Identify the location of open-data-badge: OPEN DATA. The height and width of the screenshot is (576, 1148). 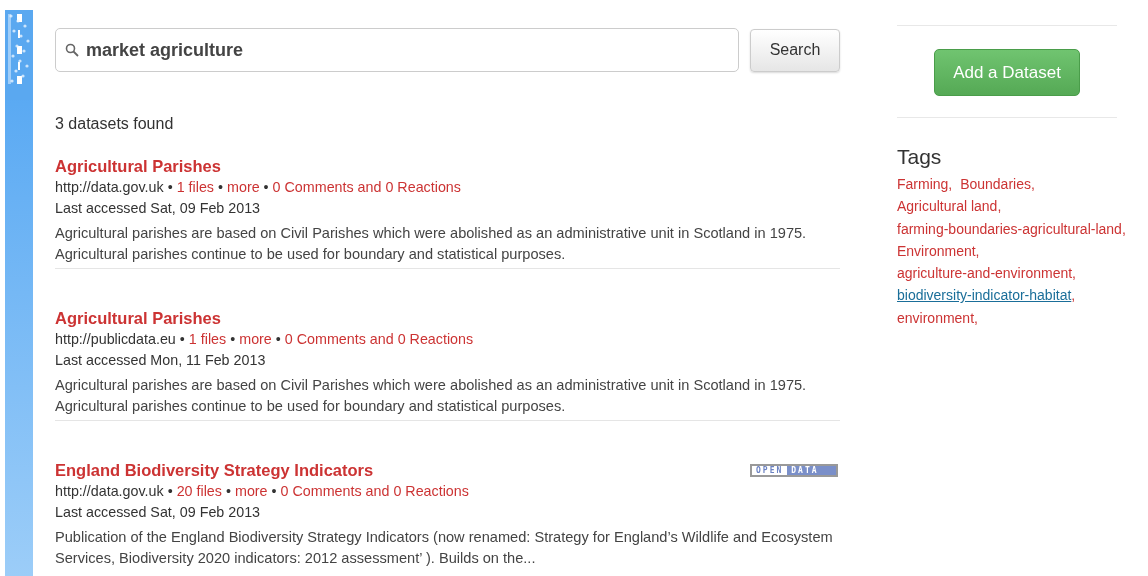
(794, 470).